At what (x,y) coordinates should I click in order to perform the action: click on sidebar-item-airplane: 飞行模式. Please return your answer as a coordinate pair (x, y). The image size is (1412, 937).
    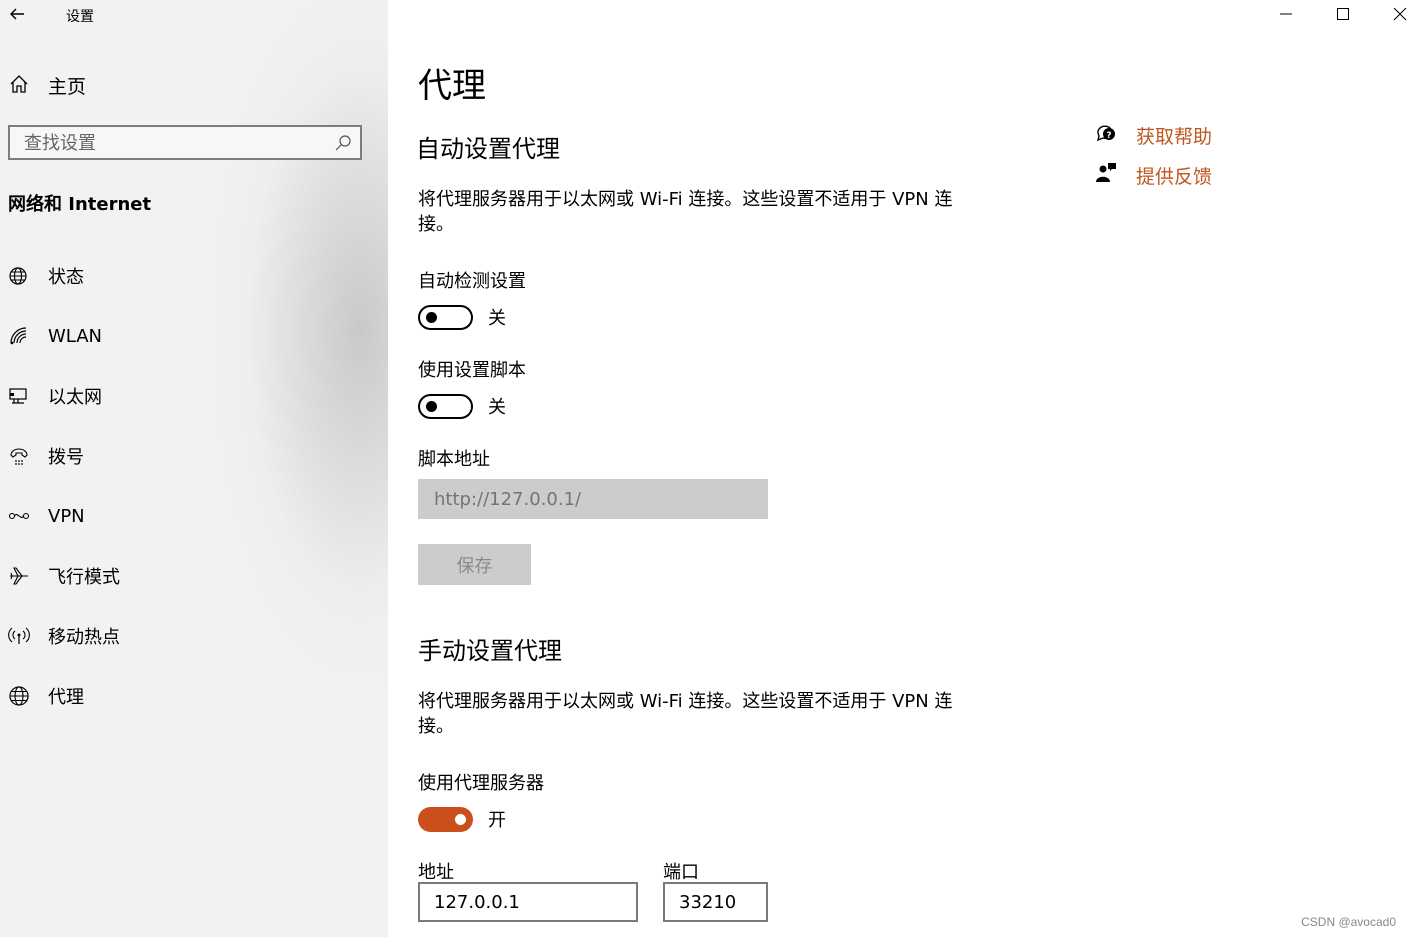
    Looking at the image, I should click on (193, 576).